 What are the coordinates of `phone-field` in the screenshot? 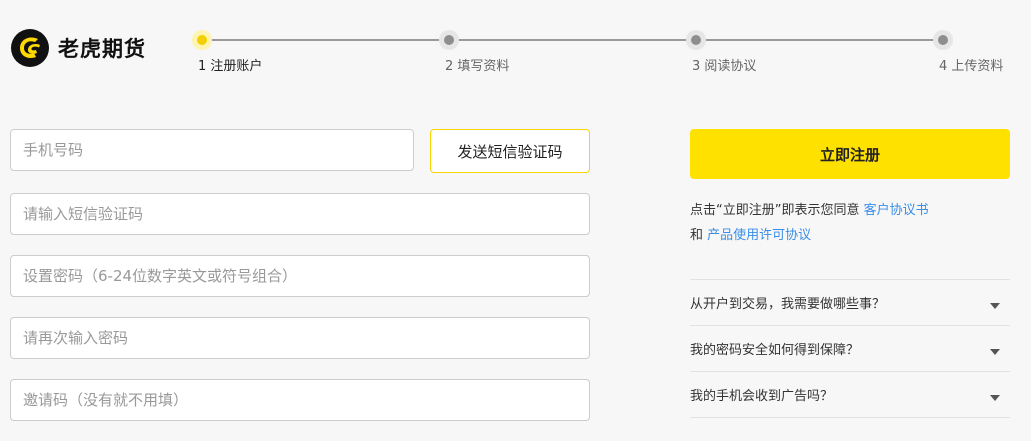 It's located at (212, 150).